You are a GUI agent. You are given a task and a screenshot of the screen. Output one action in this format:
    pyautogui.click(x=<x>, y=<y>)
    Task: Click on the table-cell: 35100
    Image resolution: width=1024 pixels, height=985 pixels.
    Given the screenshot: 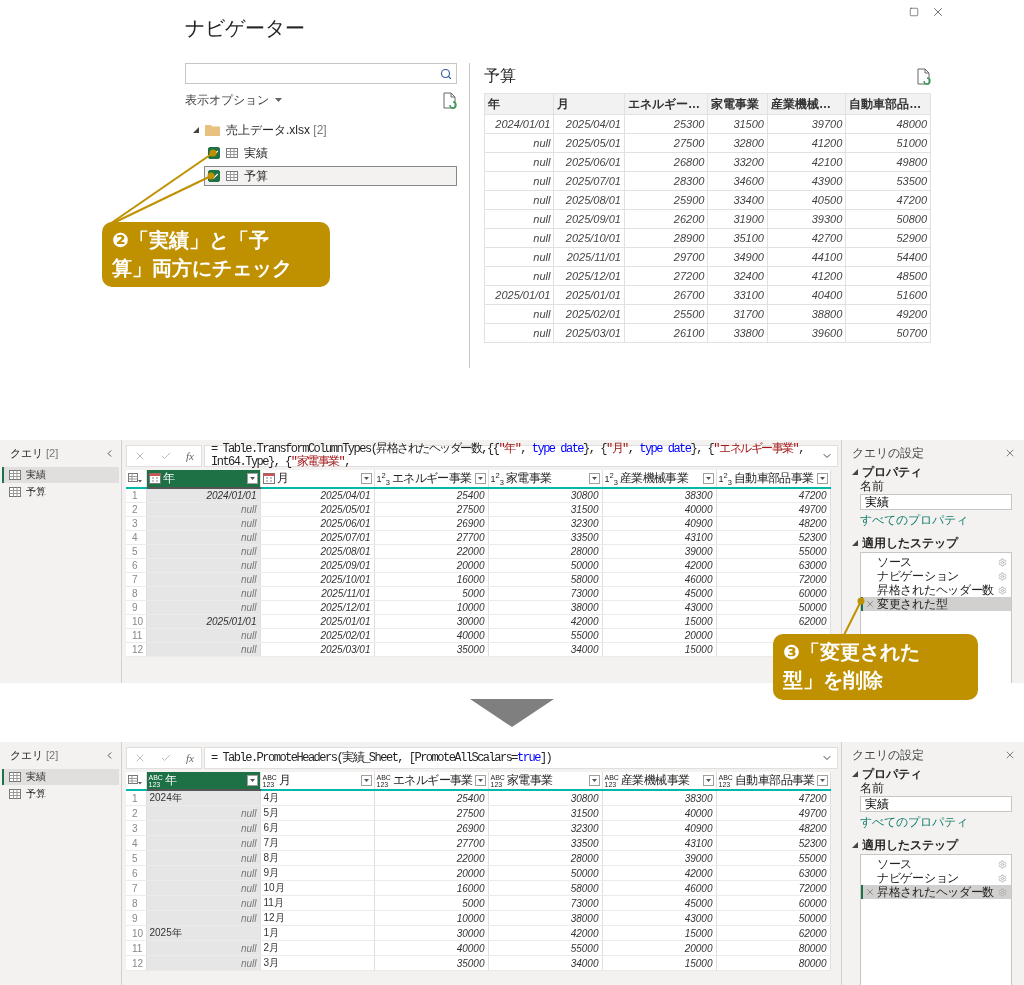 What is the action you would take?
    pyautogui.click(x=737, y=238)
    